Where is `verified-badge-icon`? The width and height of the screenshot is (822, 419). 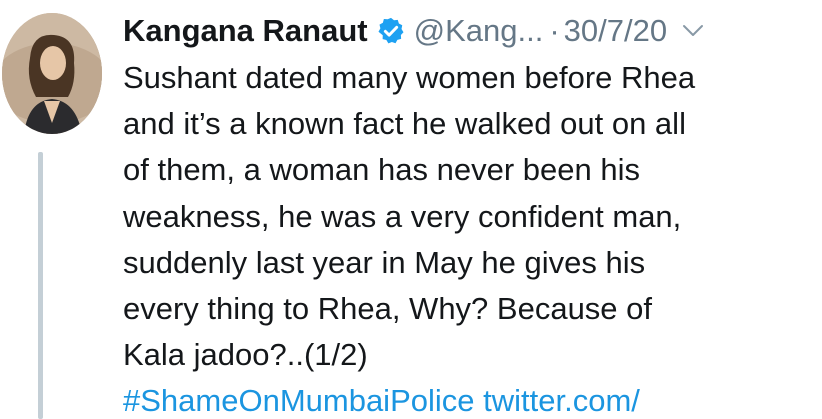 verified-badge-icon is located at coordinates (391, 31).